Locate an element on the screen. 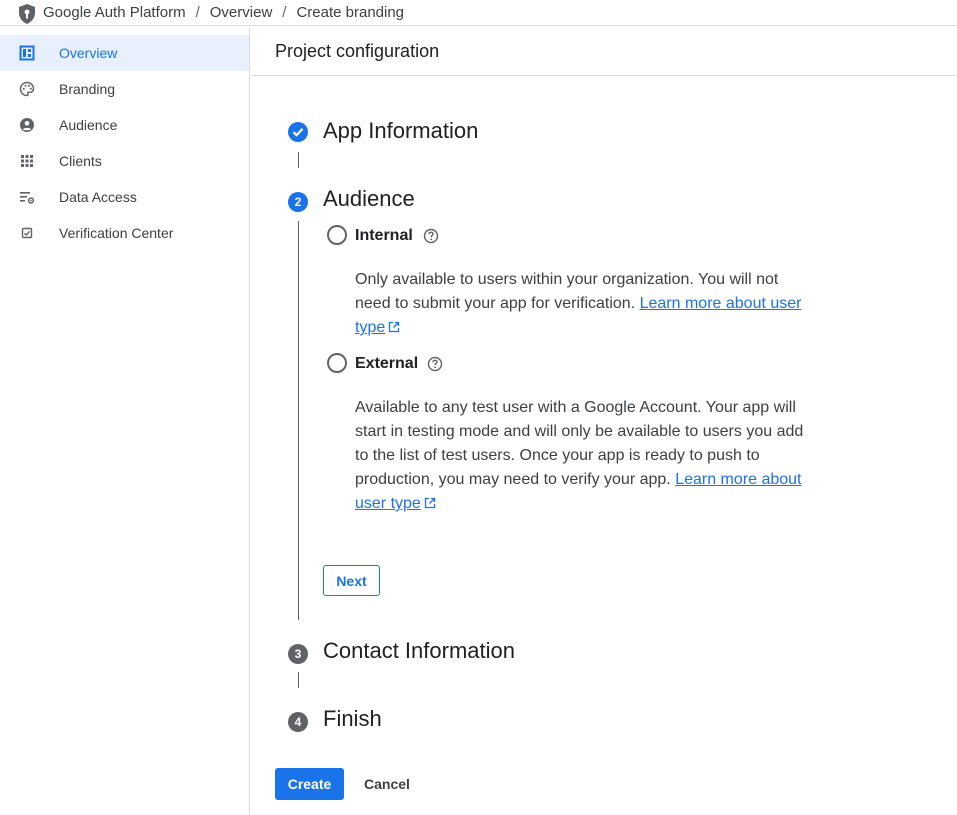 The height and width of the screenshot is (815, 957). verification-check-icon is located at coordinates (27, 233).